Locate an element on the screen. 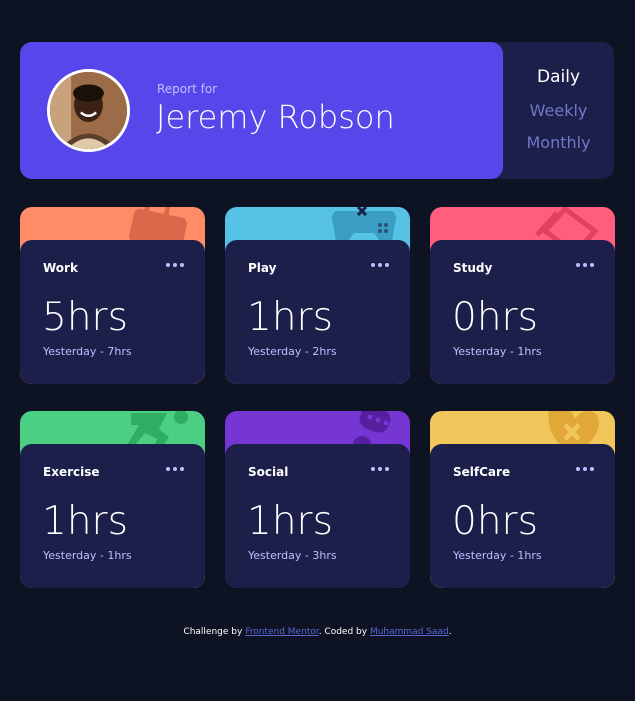 The height and width of the screenshot is (701, 635). footer-end: . is located at coordinates (450, 632).